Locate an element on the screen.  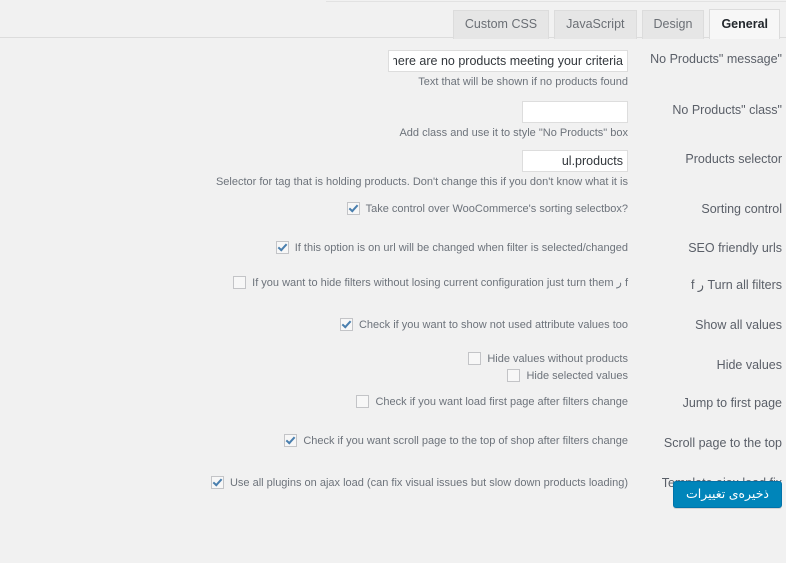
field-label-hide-values: Hide values is located at coordinates (749, 365).